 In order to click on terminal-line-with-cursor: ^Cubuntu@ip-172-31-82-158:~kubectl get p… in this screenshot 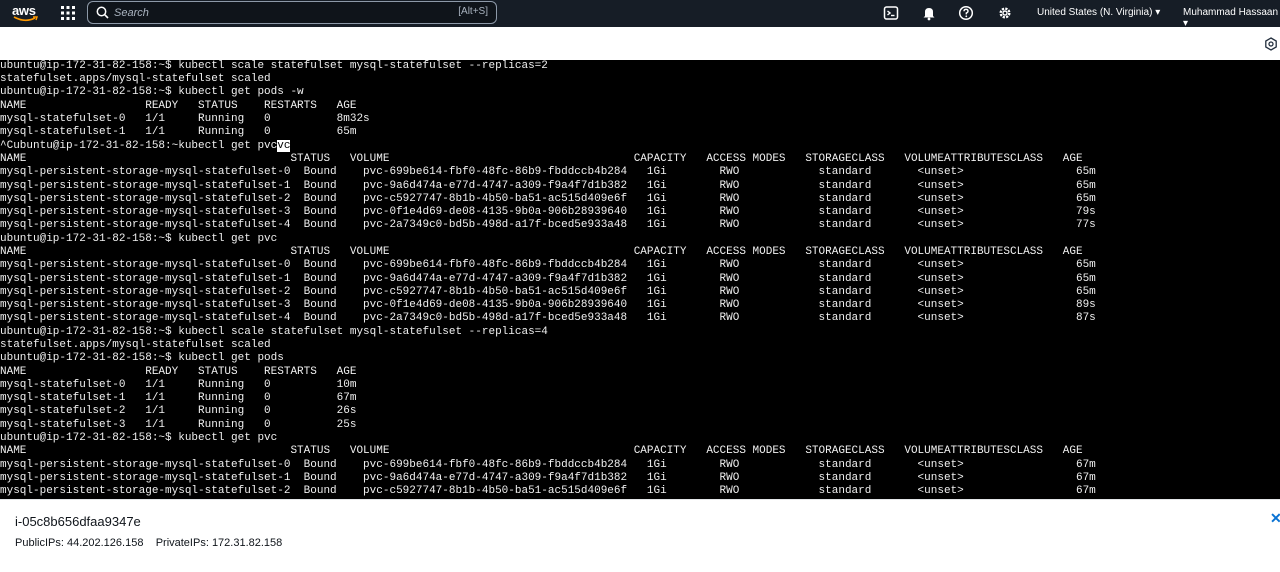, I will do `click(145, 146)`.